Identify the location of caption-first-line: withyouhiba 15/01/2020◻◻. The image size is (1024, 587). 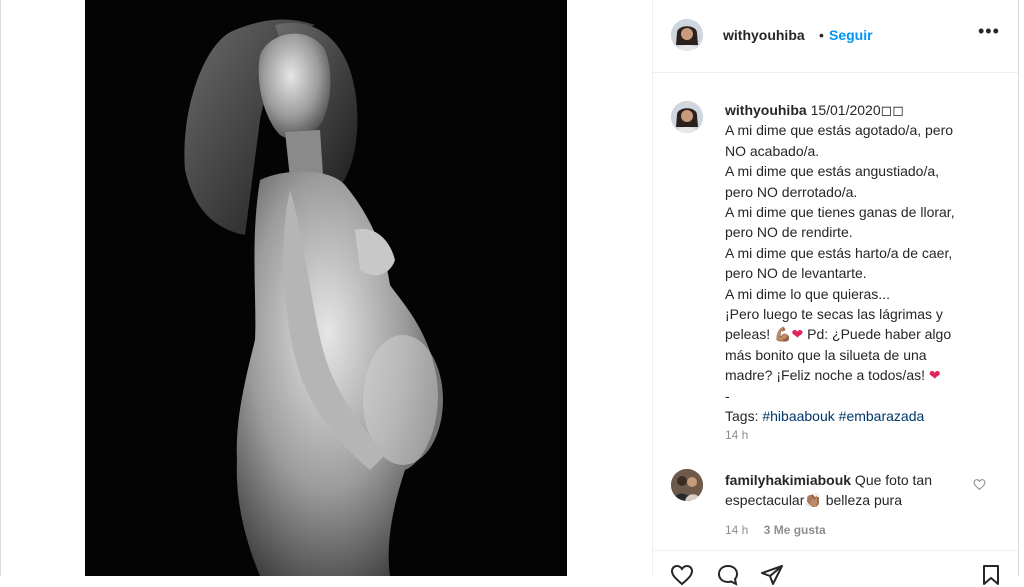
(860, 110).